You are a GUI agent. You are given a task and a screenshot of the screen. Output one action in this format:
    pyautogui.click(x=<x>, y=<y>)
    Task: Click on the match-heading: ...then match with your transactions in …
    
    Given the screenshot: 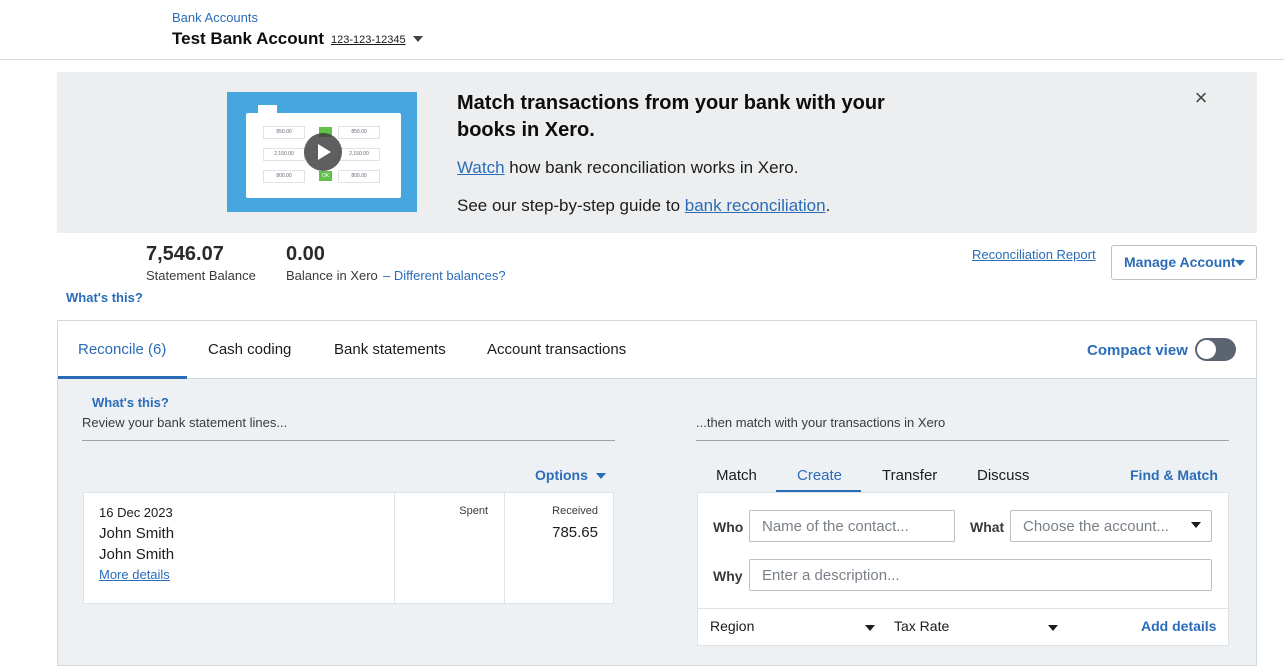 What is the action you would take?
    pyautogui.click(x=962, y=428)
    